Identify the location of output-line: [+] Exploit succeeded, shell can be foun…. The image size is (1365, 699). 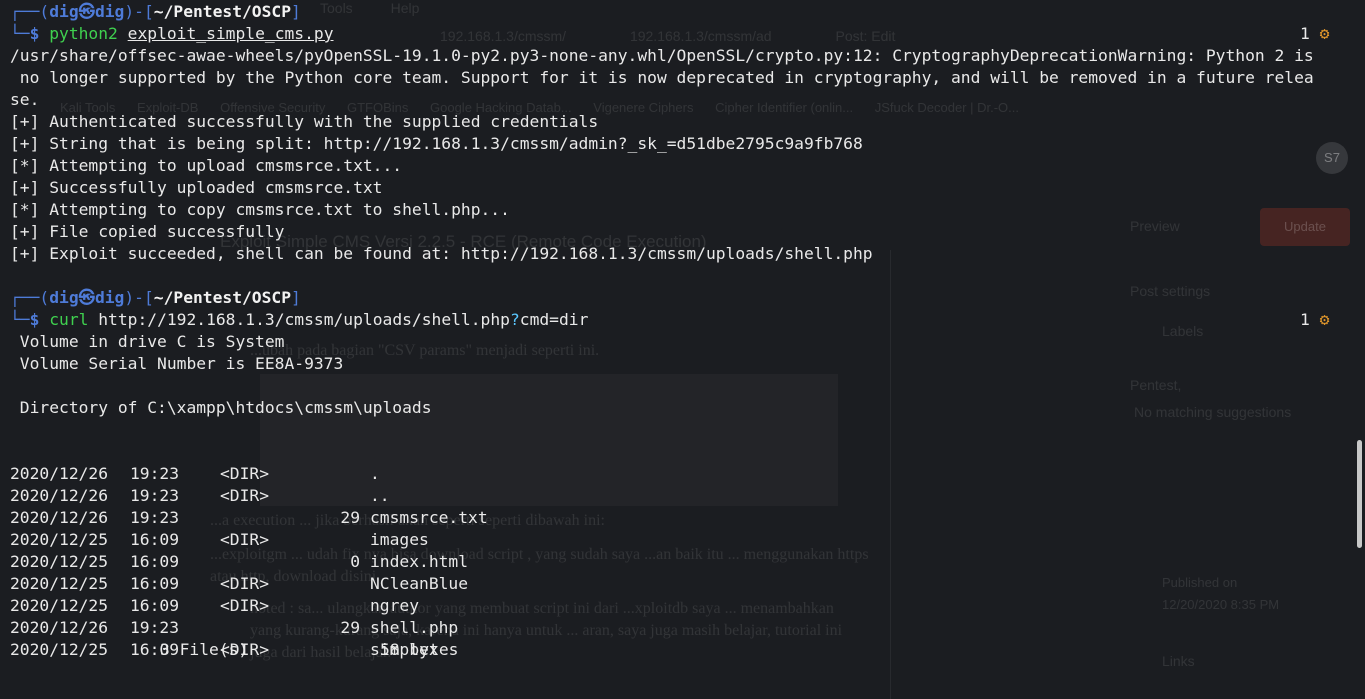
(441, 253).